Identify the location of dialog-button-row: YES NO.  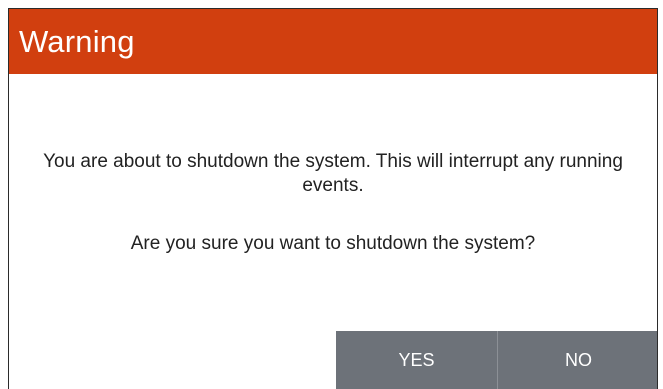
(496, 360).